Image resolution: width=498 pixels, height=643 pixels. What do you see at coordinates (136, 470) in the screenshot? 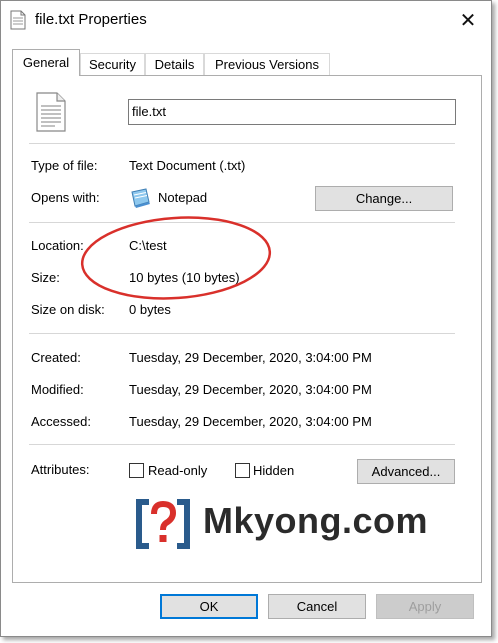
I see `read-only-checkbox` at bounding box center [136, 470].